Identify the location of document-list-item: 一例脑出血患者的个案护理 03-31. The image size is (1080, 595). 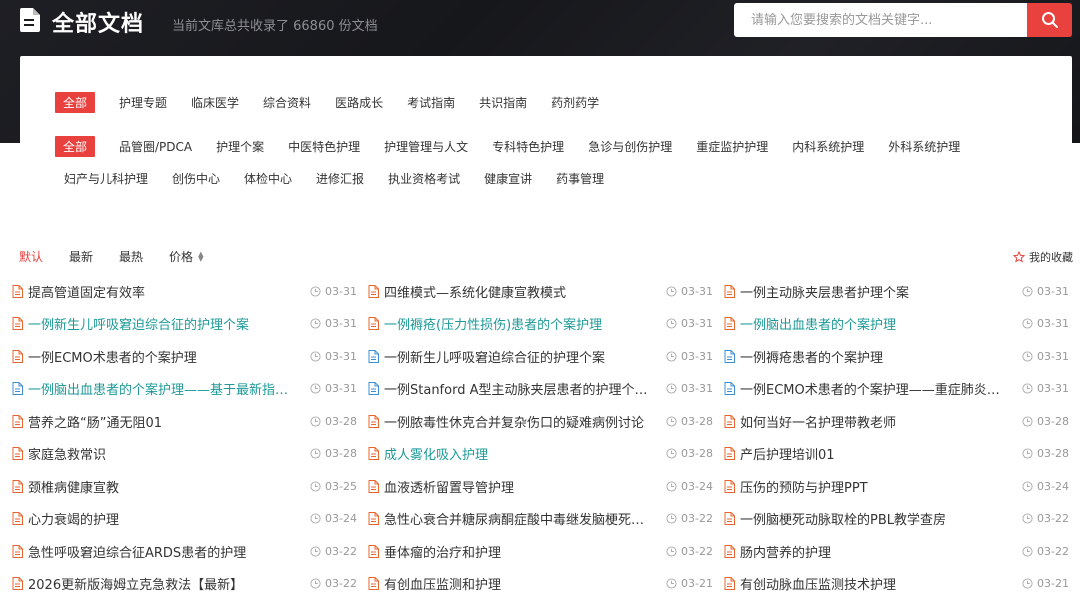
(896, 324).